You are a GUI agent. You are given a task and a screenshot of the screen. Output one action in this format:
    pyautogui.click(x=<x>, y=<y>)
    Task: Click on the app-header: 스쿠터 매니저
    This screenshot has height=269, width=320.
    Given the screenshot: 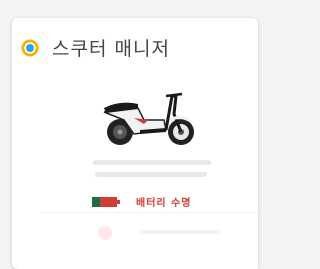 What is the action you would take?
    pyautogui.click(x=95, y=47)
    